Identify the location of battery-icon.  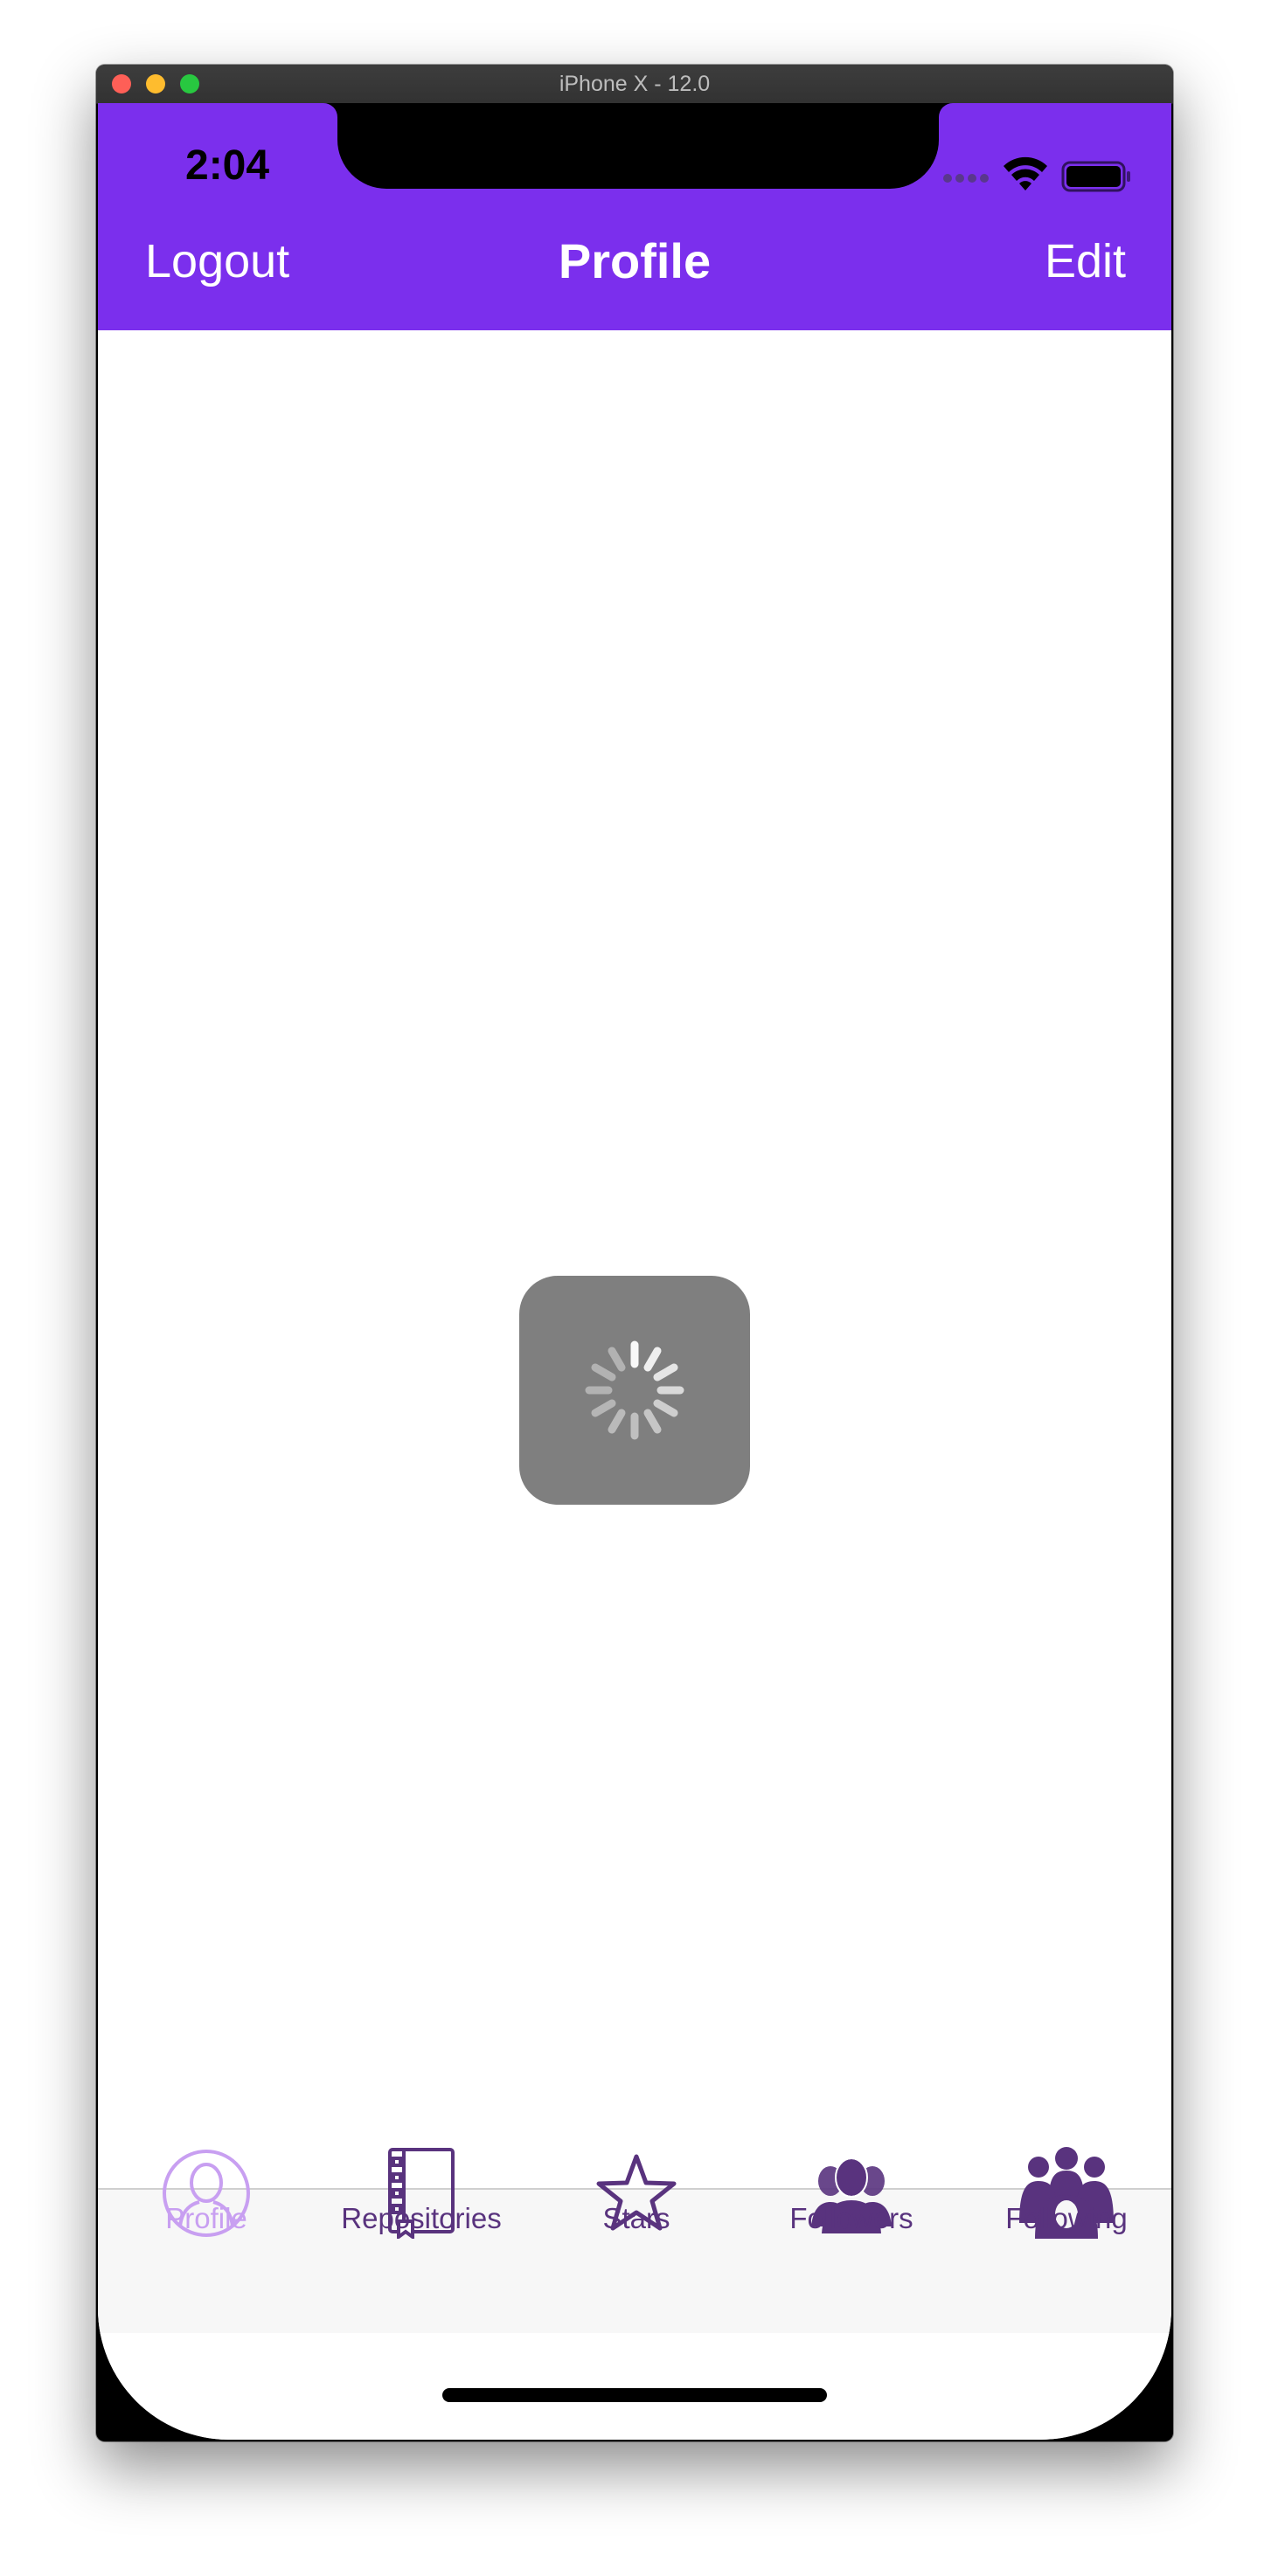
(1095, 176).